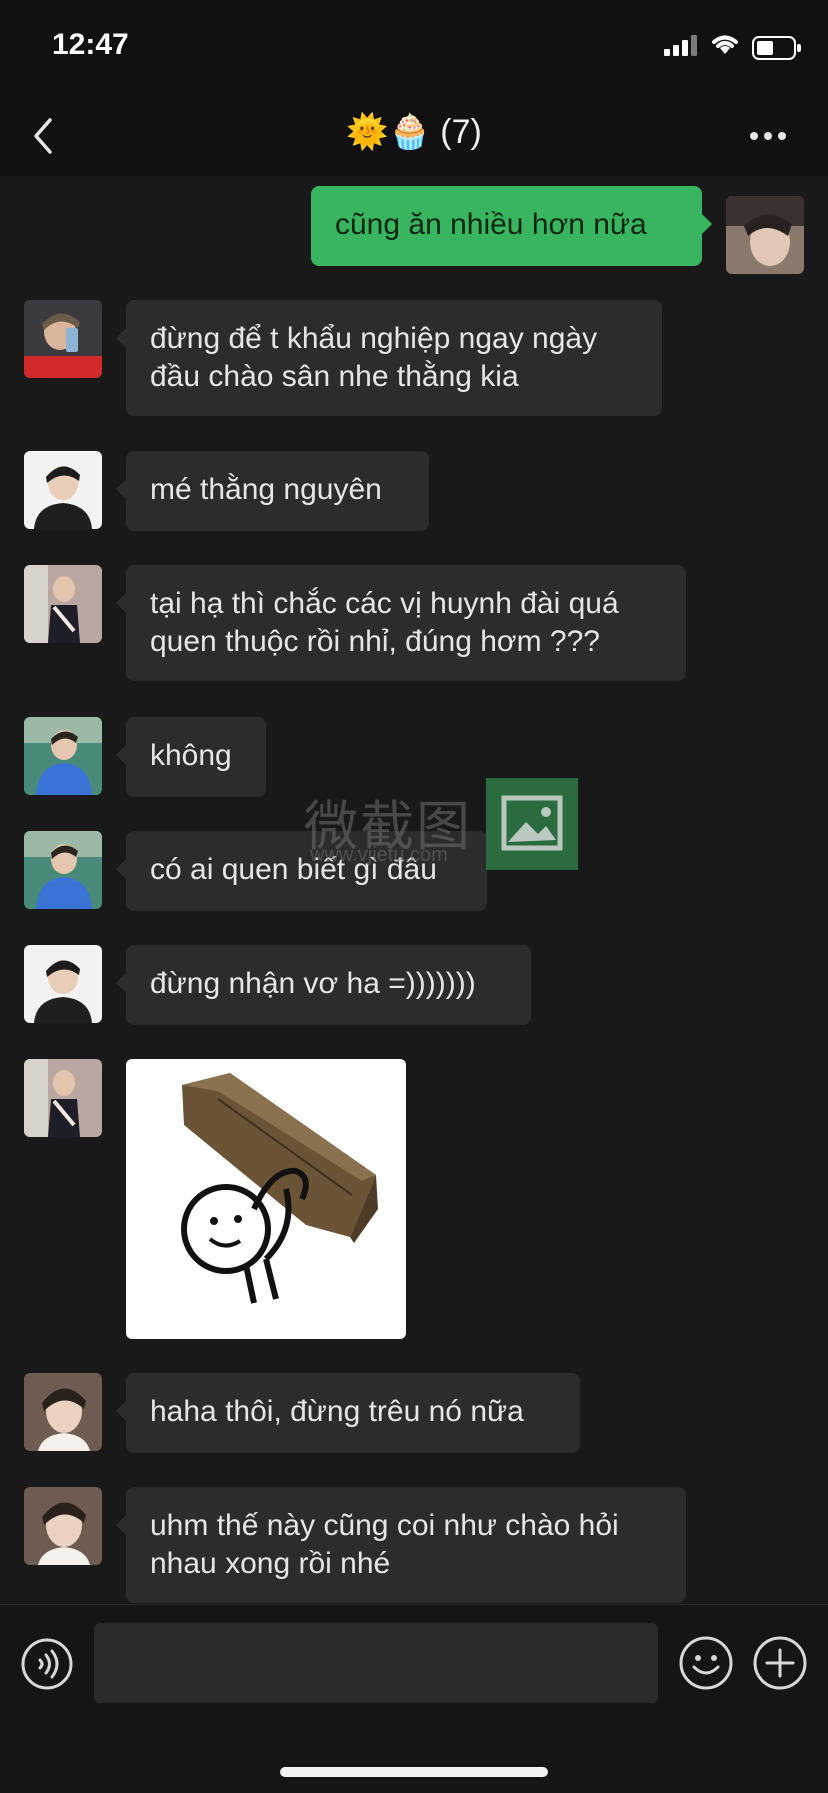 This screenshot has width=828, height=1793. Describe the element at coordinates (776, 48) in the screenshot. I see `battery-icon` at that location.